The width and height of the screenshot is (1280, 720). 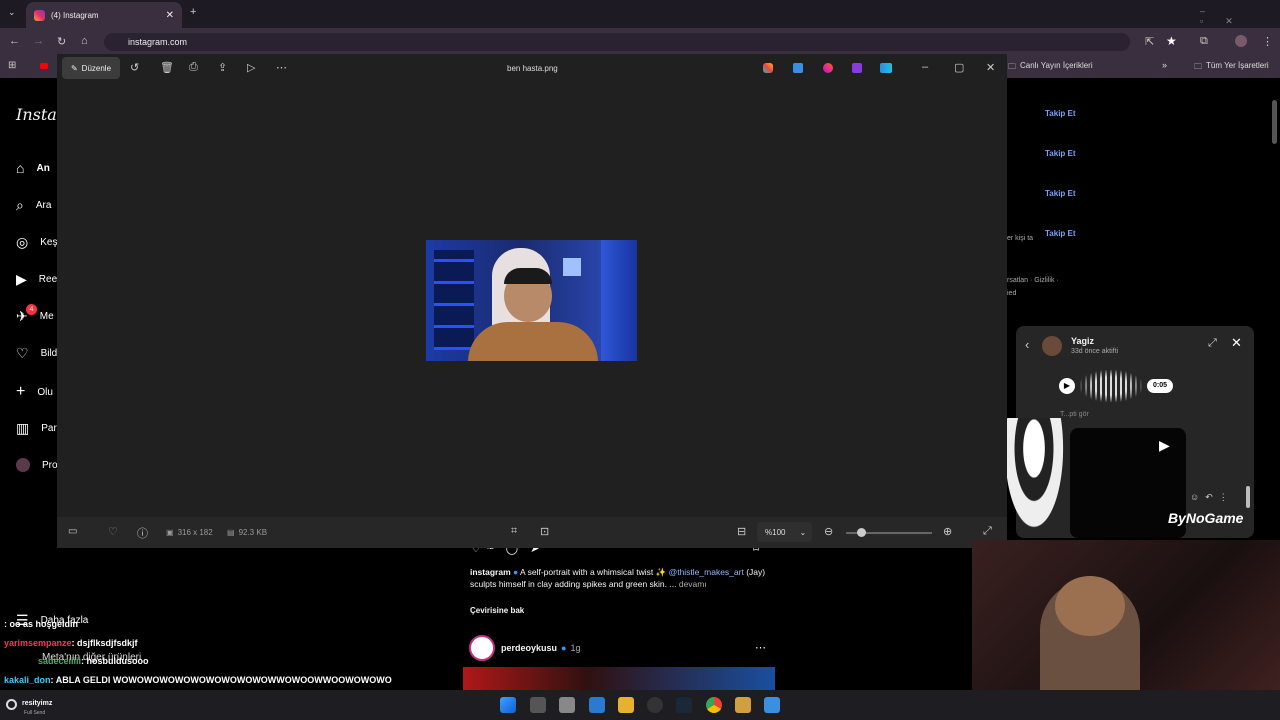 I want to click on file-explorer-icon, so click(x=626, y=705).